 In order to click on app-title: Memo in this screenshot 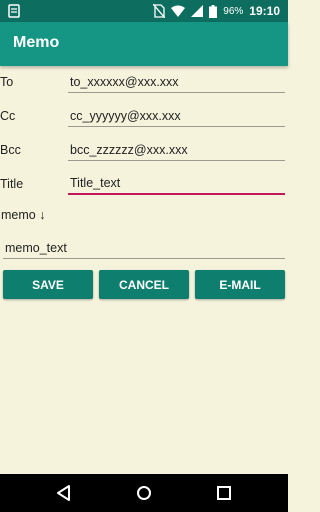, I will do `click(36, 42)`.